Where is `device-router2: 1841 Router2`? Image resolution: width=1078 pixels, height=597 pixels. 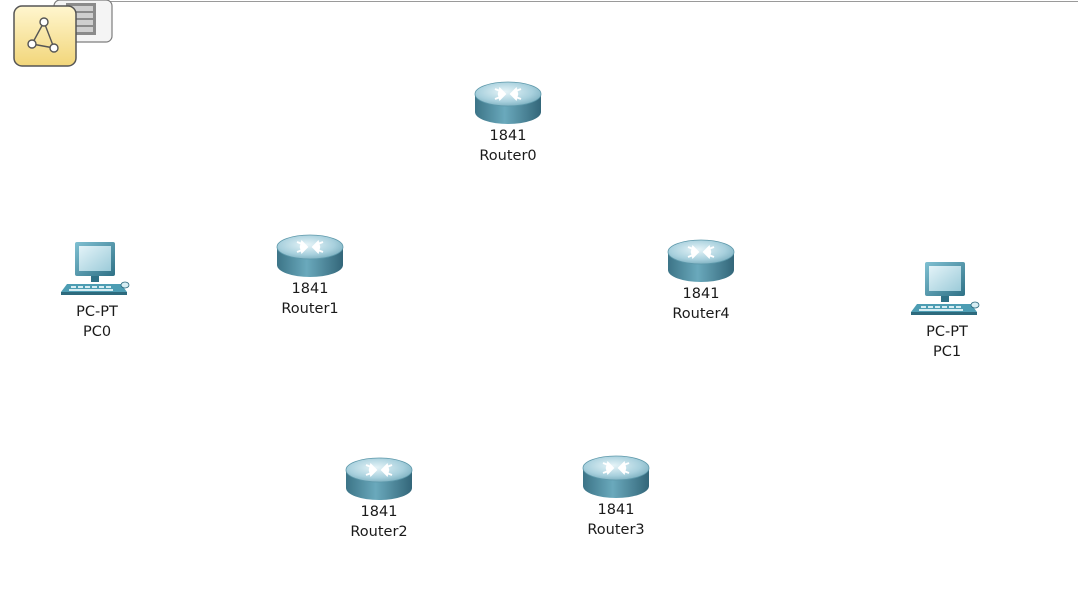
device-router2: 1841 Router2 is located at coordinates (379, 509).